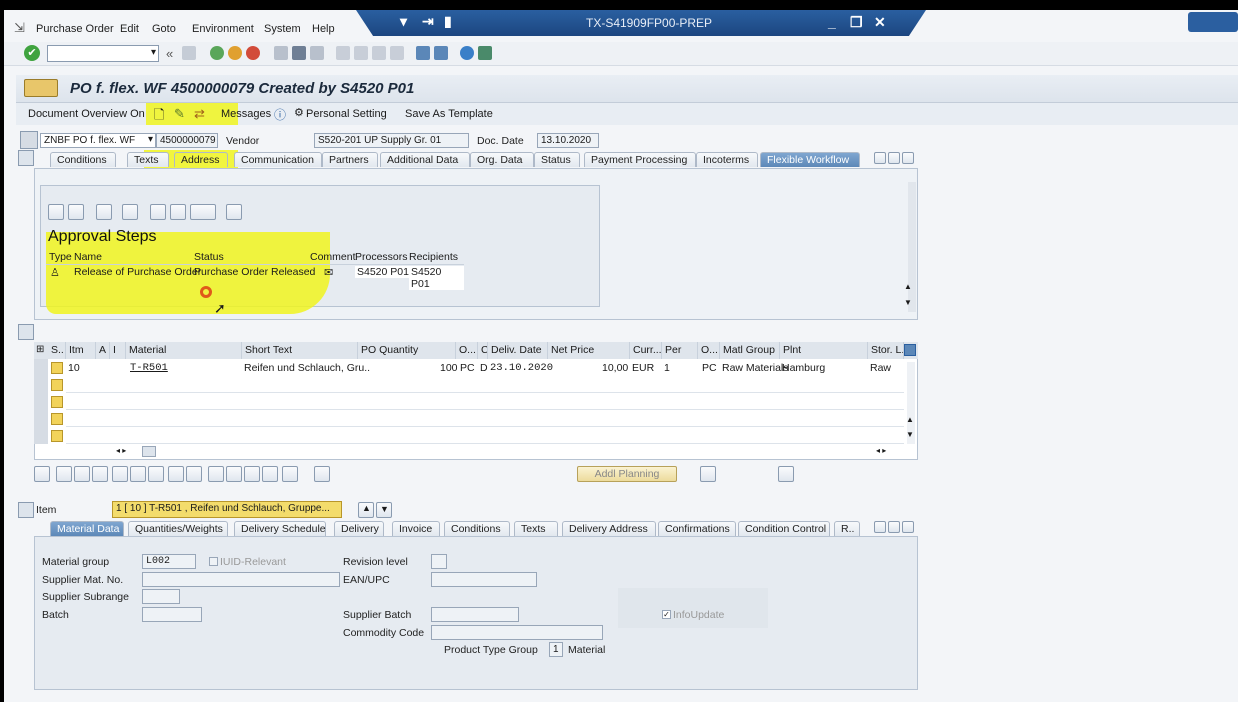 This screenshot has width=1238, height=702. Describe the element at coordinates (178, 212) in the screenshot. I see `search-next-icon` at that location.